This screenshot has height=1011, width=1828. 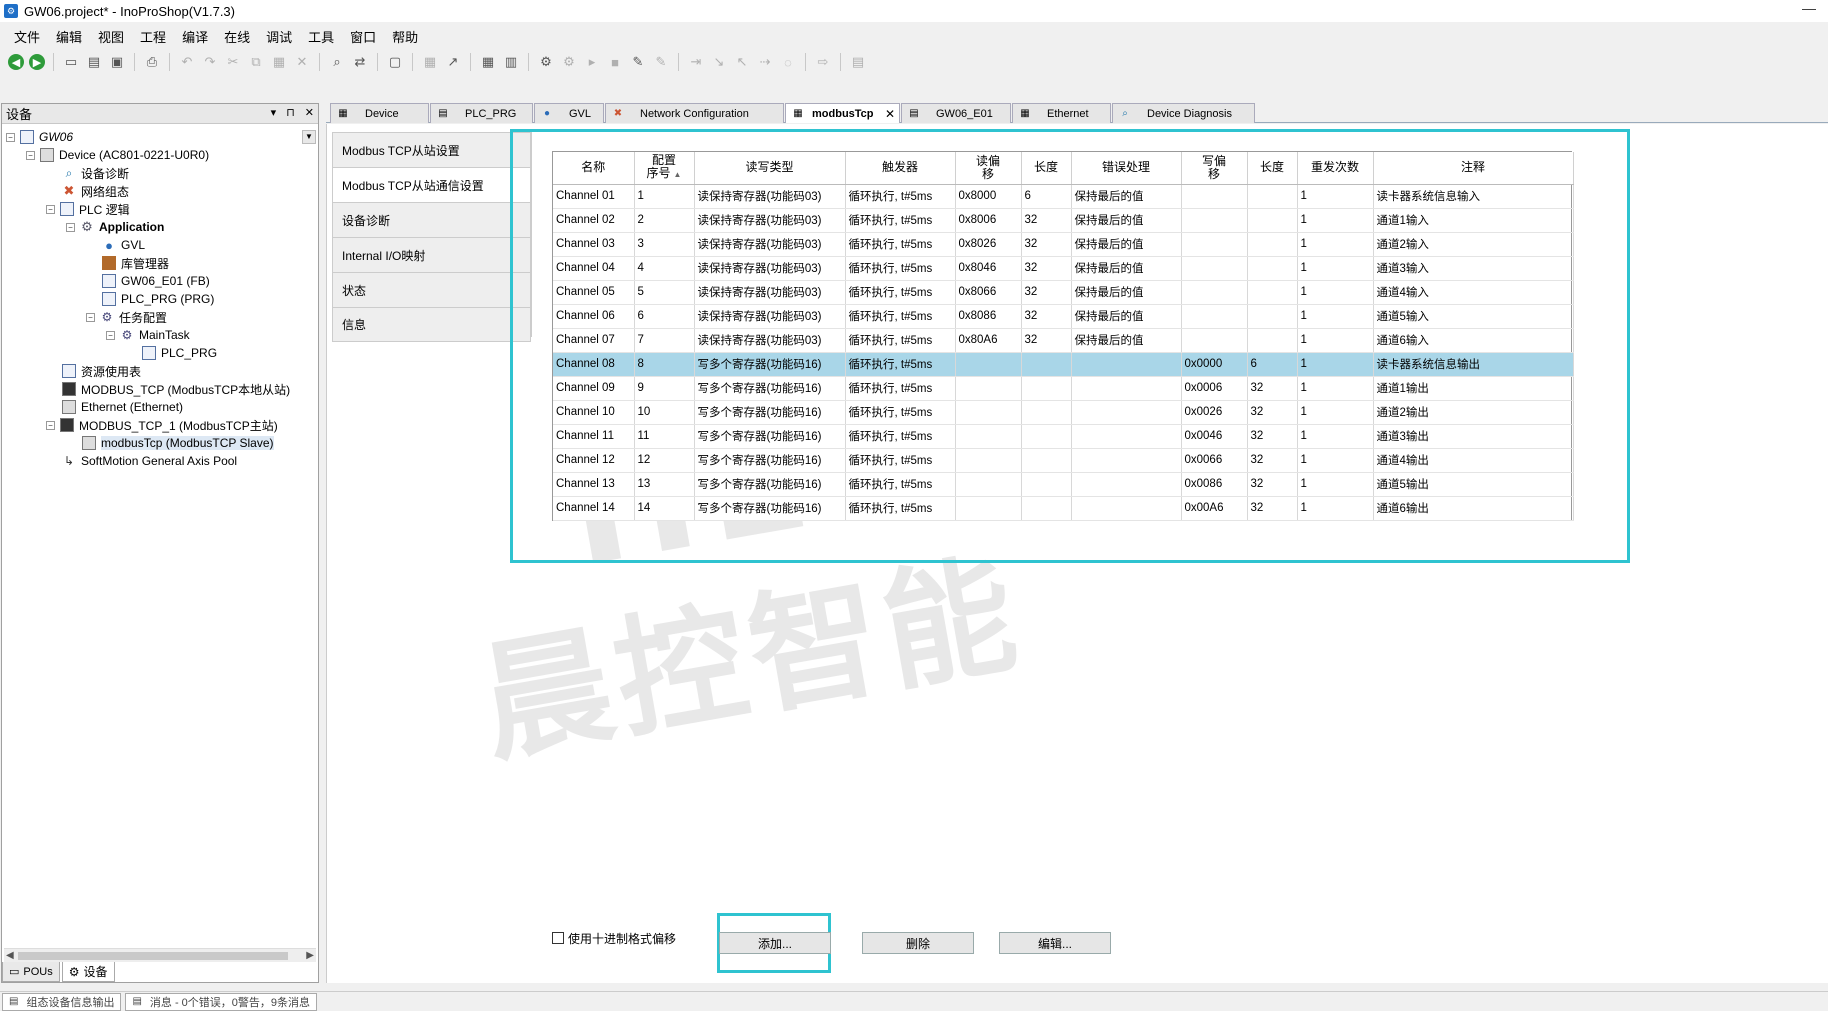 I want to click on minimize-button: —, so click(x=1809, y=8).